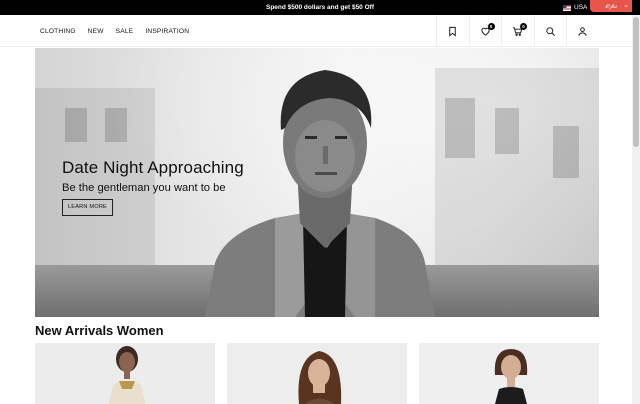 This screenshot has width=640, height=404. I want to click on bookmark-icon, so click(452, 31).